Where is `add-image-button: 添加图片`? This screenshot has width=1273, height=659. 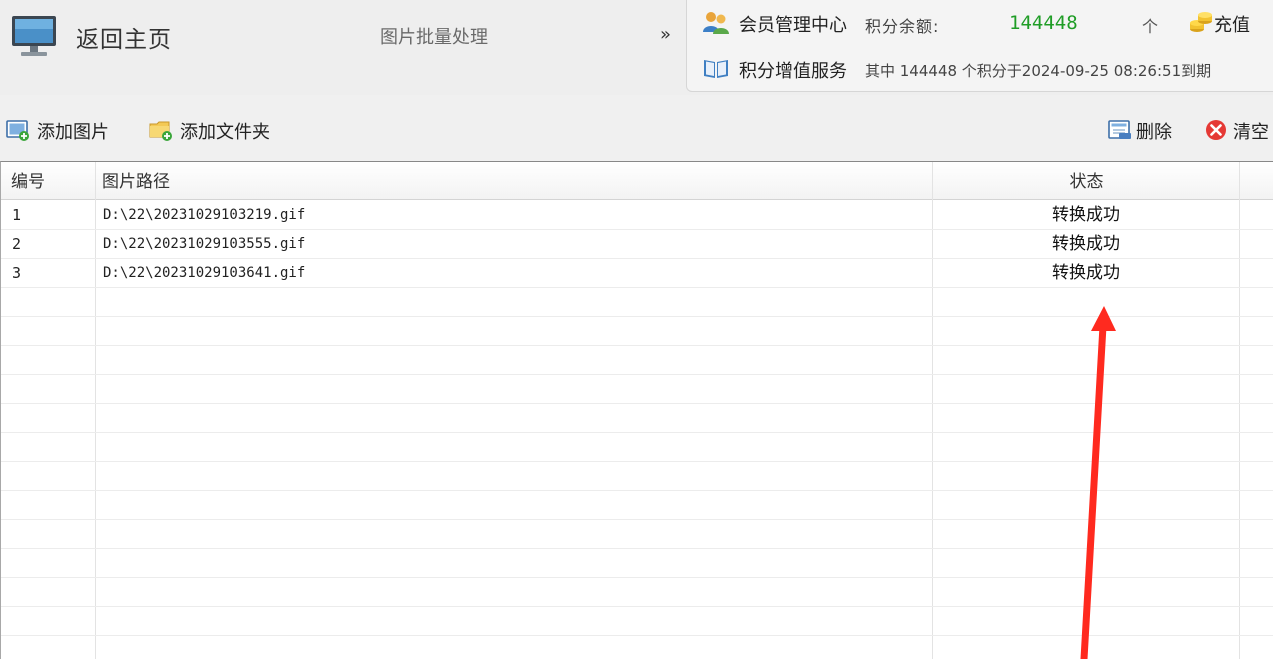
add-image-button: 添加图片 is located at coordinates (61, 130).